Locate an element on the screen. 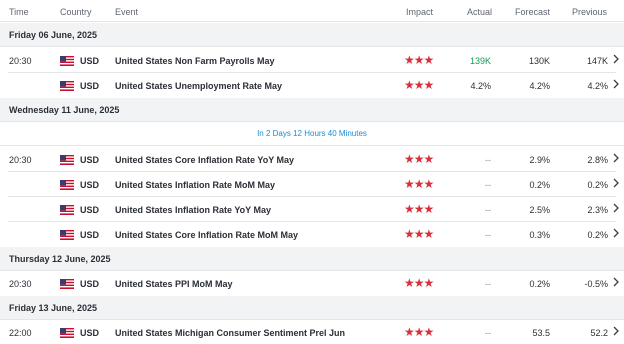  event-actual: 4.2% is located at coordinates (480, 86).